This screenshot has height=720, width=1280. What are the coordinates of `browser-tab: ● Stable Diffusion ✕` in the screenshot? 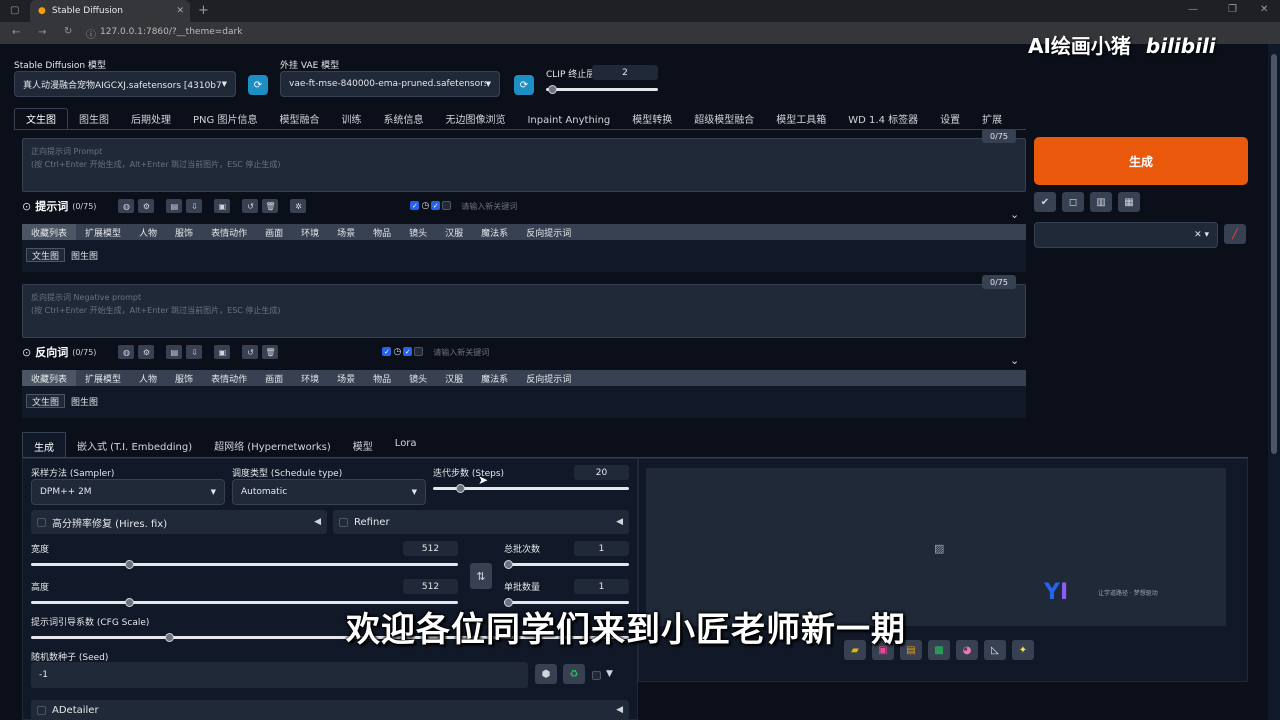 It's located at (110, 11).